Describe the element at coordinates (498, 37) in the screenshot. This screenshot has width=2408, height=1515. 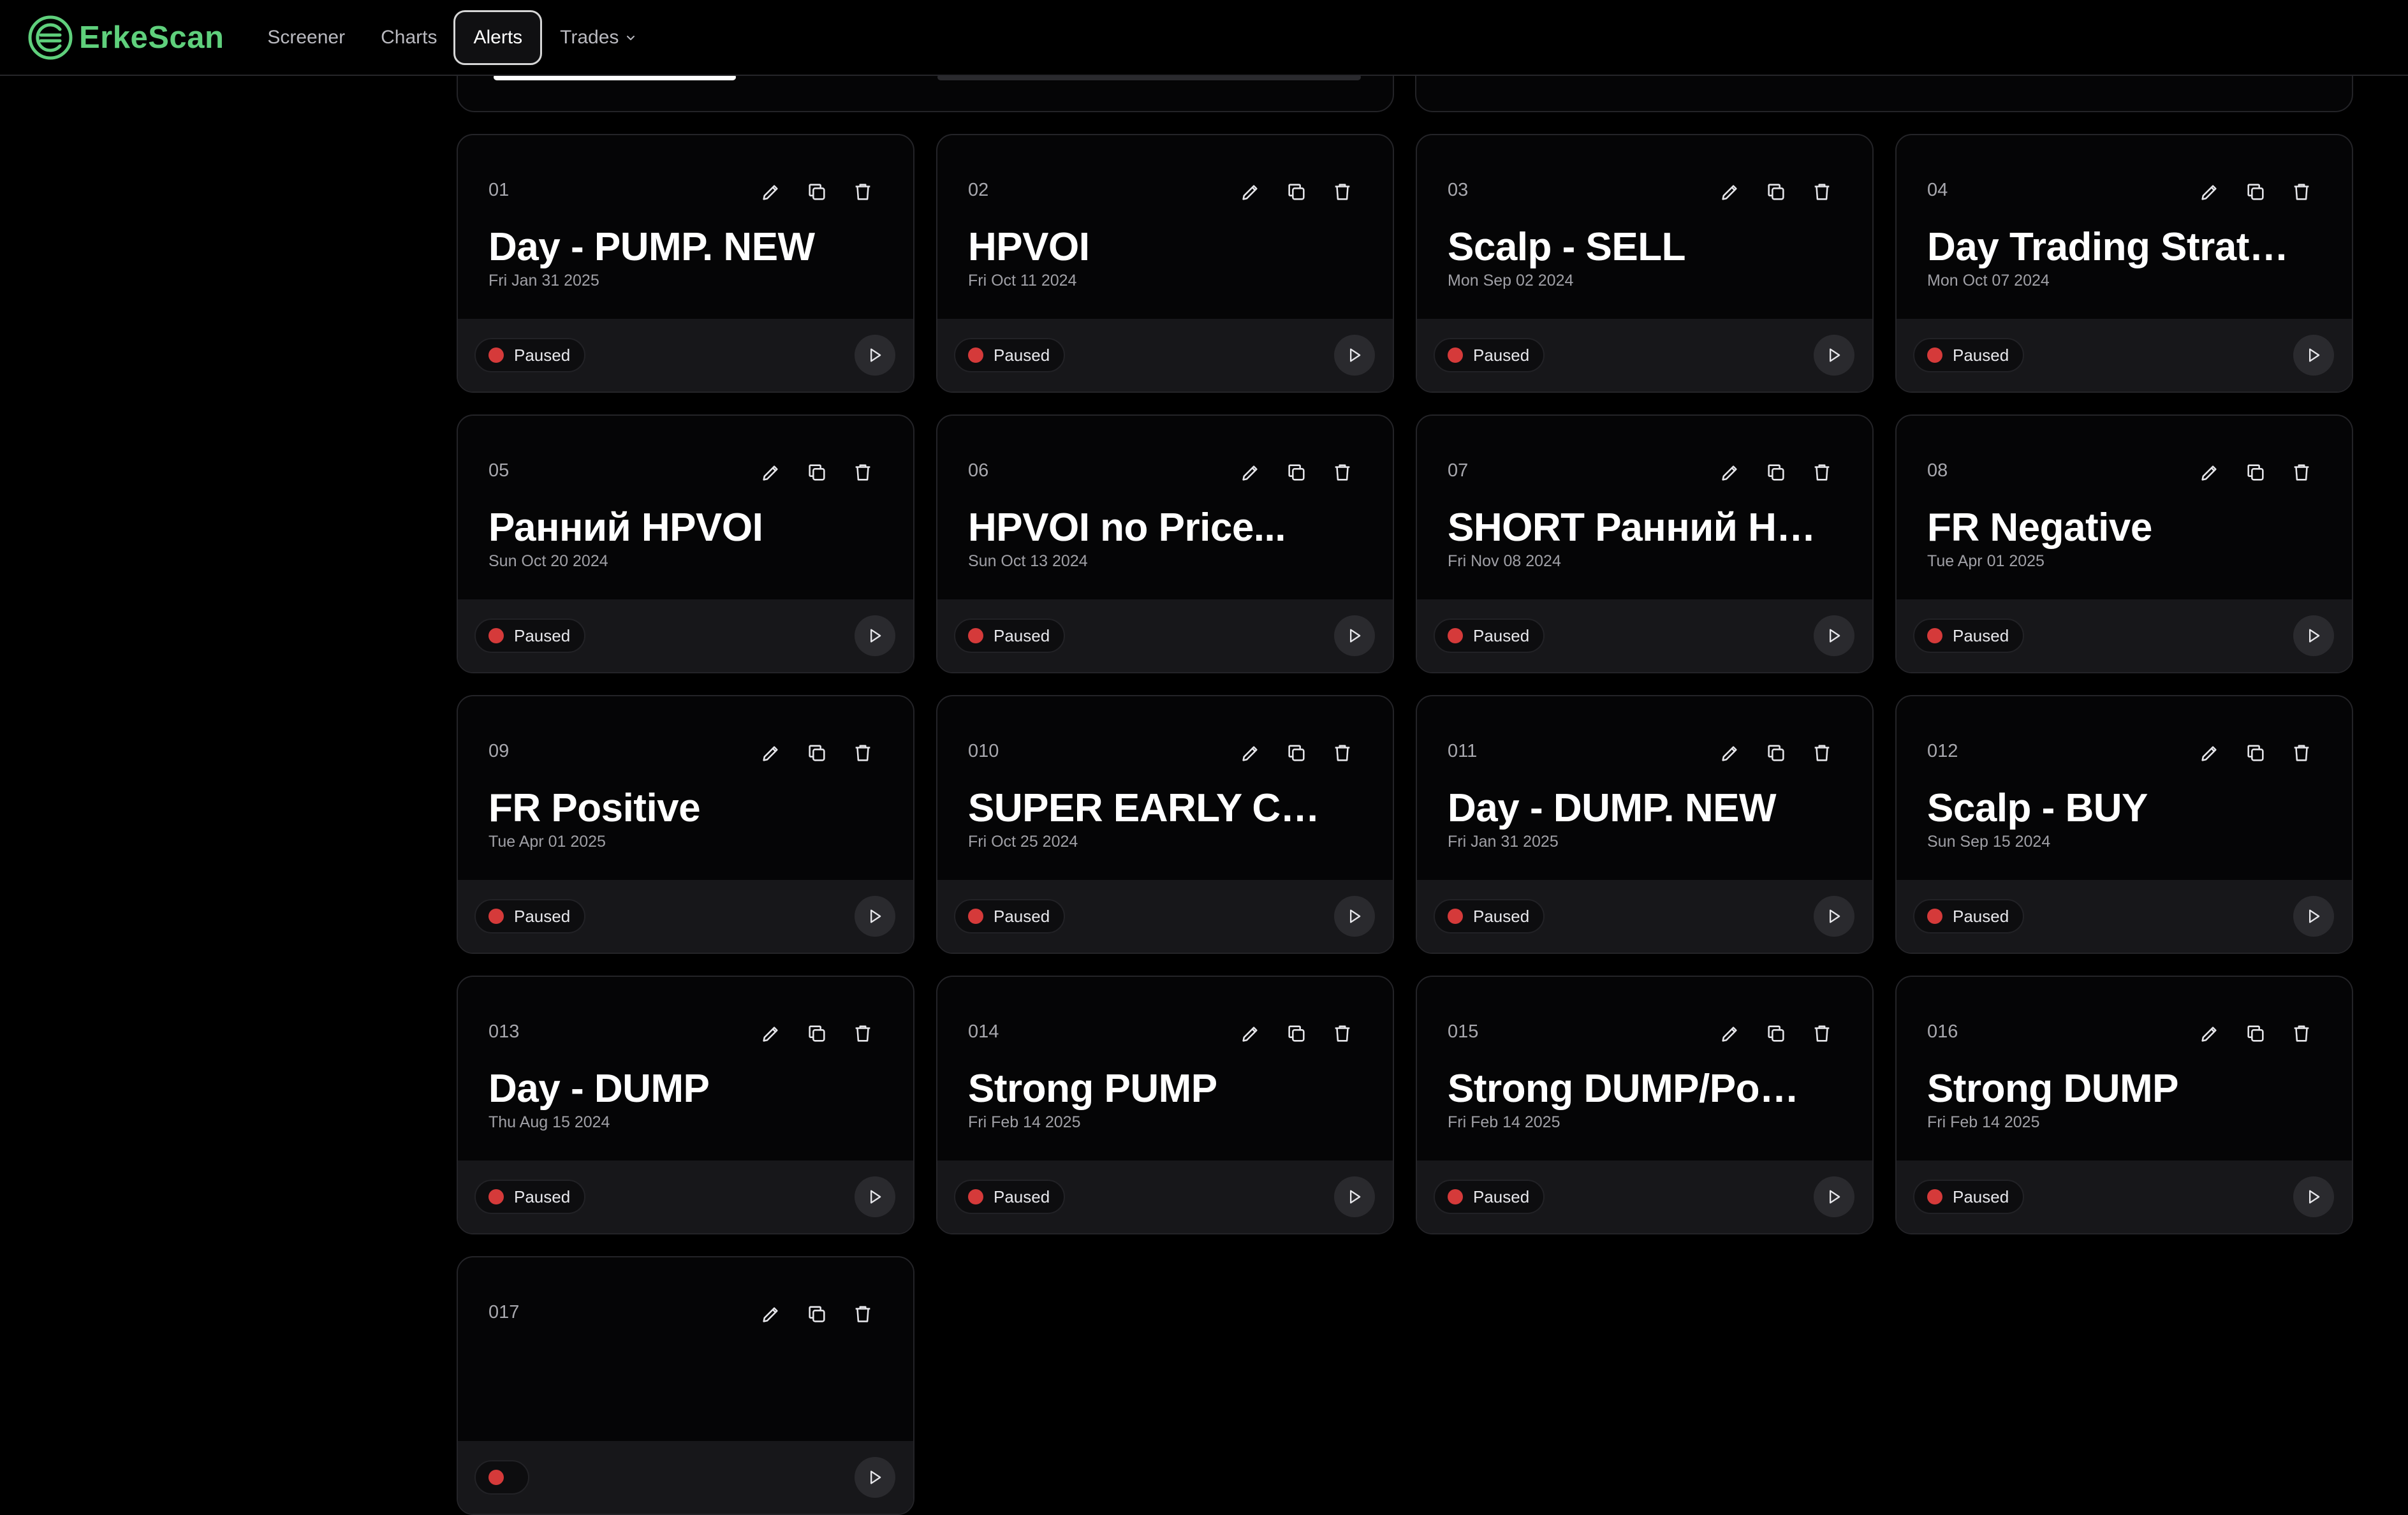
I see `nav-alerts: Alerts` at that location.